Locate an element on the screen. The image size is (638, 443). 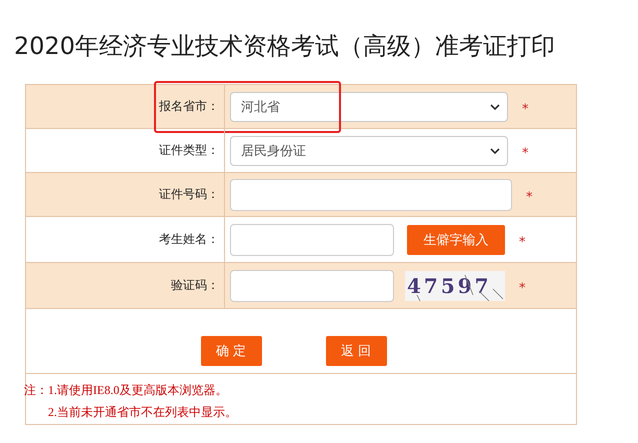
field-label: 证件类型： is located at coordinates (189, 150).